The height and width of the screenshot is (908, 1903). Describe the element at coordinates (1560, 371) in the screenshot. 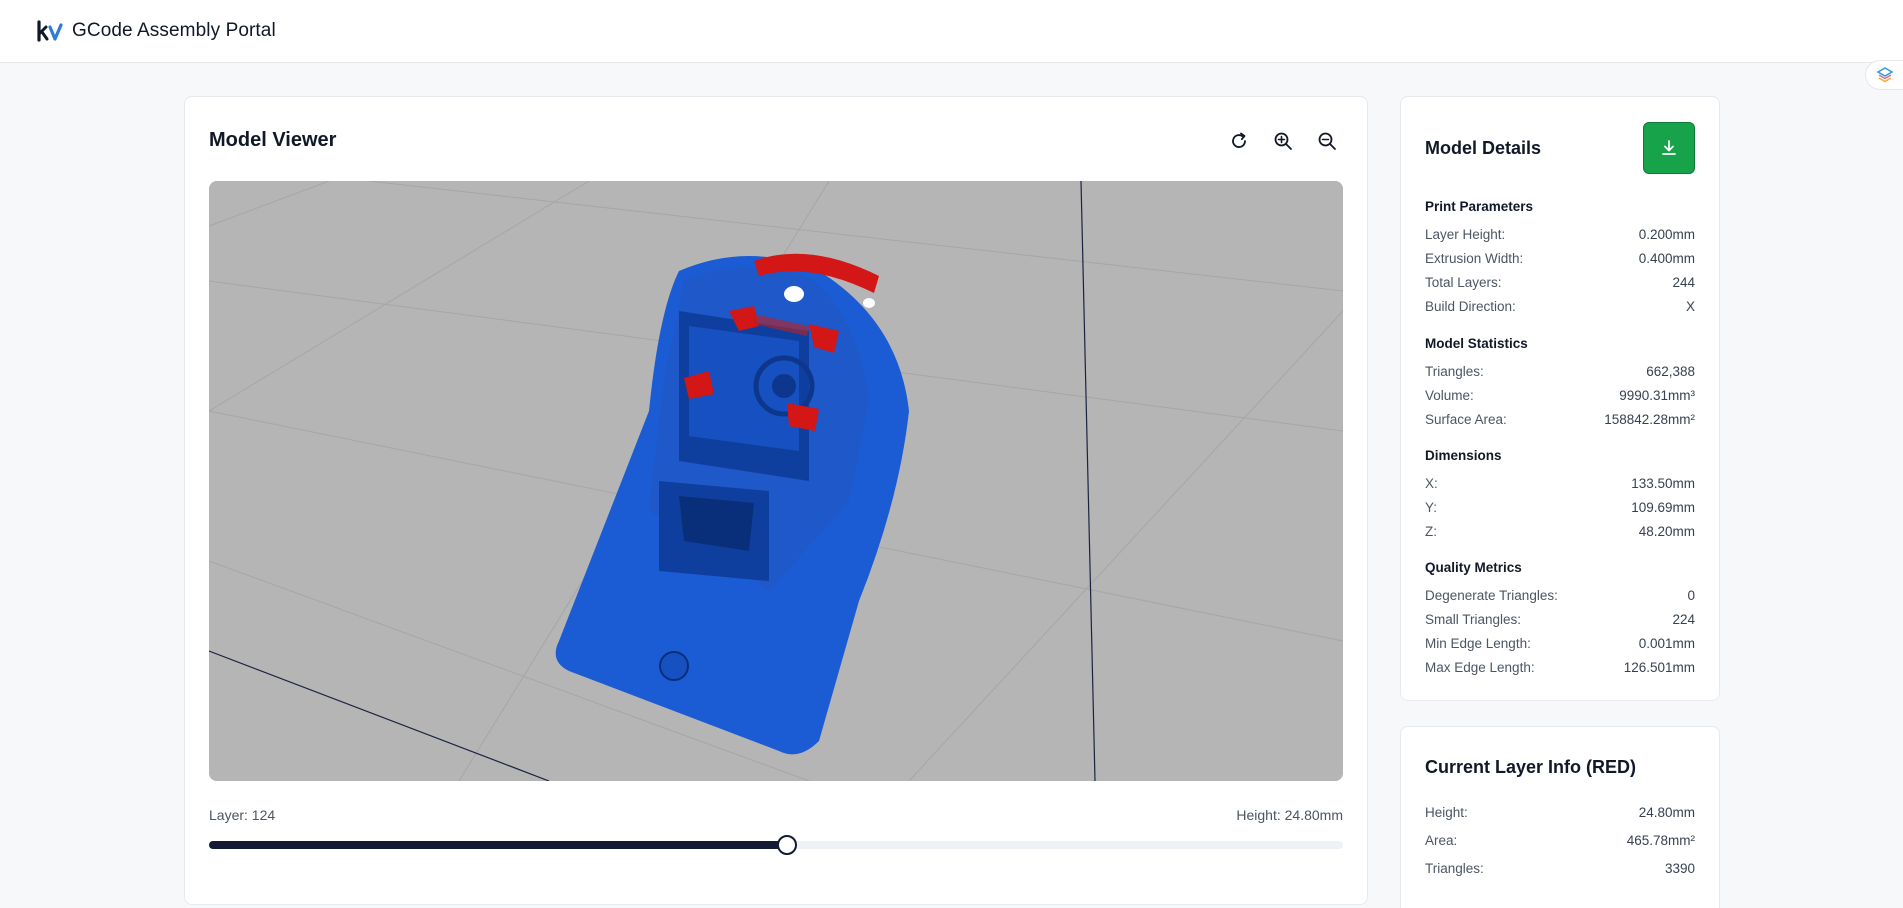

I see `detail-row: Triangles: 662,388` at that location.